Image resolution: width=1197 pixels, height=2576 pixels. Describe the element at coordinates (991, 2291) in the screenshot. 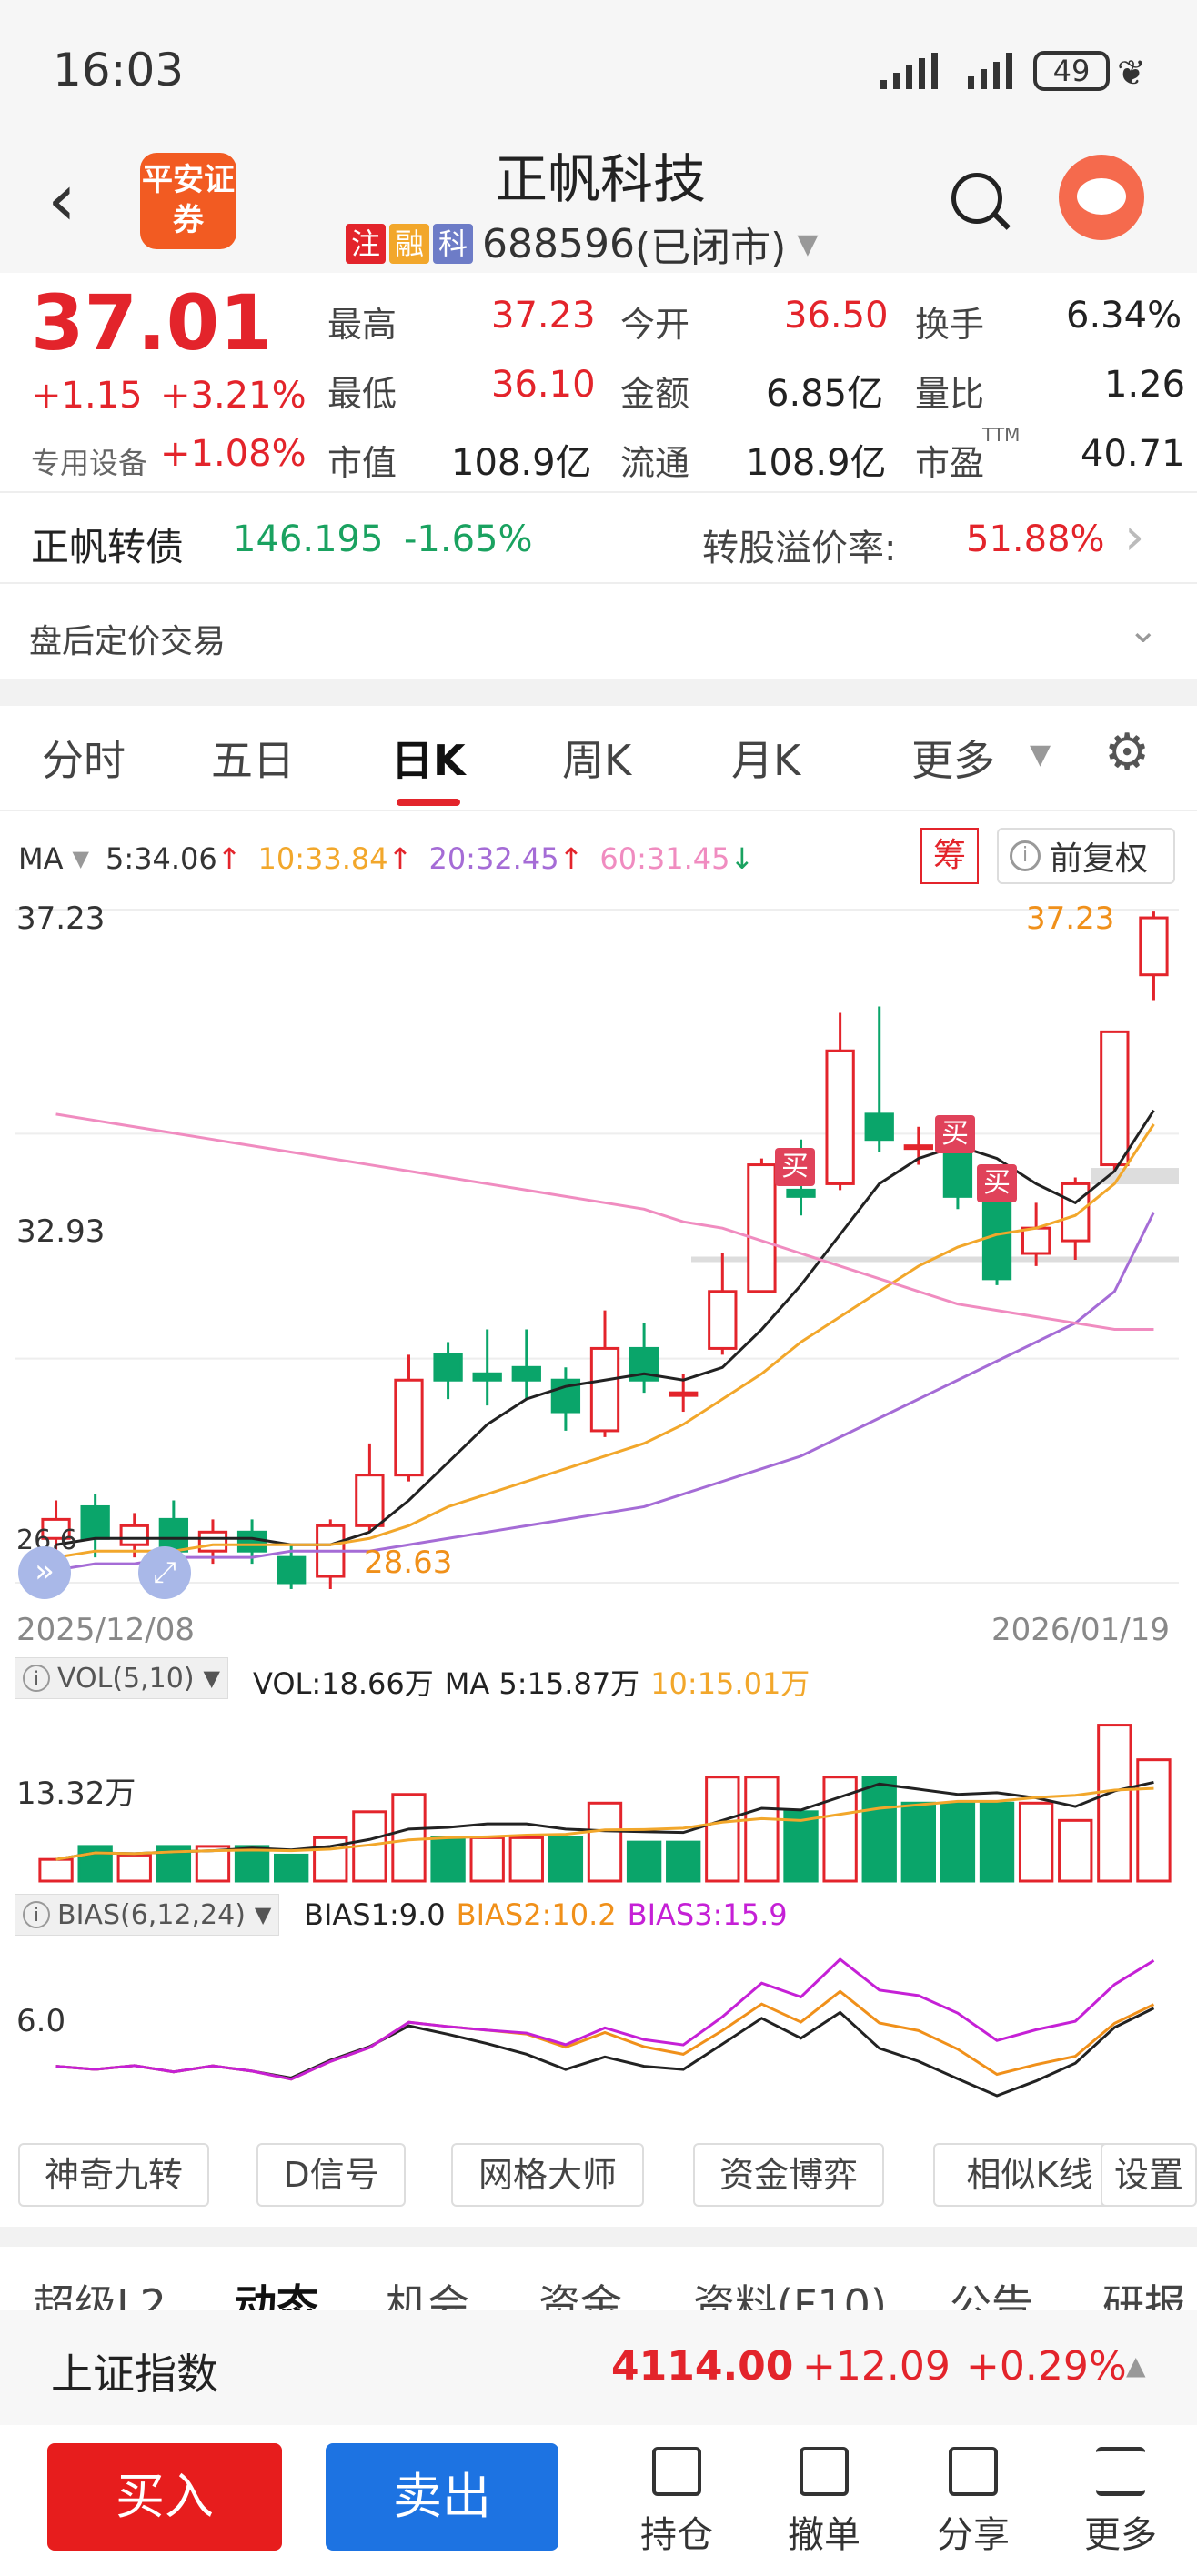

I see `info-tab-announcement: 公告` at that location.